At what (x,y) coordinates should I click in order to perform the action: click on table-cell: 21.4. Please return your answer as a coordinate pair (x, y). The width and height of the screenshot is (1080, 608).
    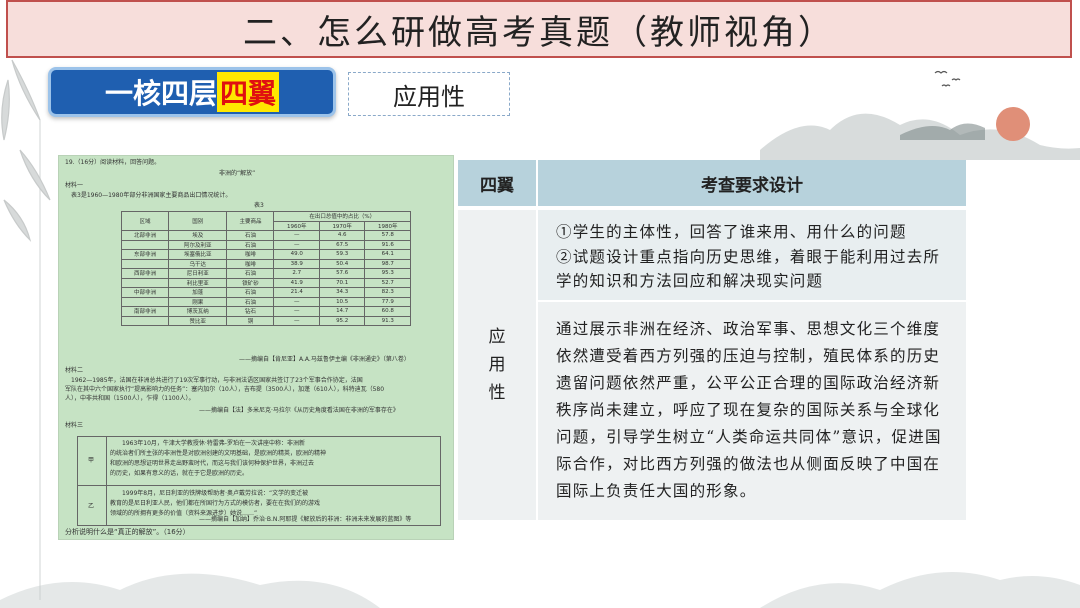
    Looking at the image, I should click on (296, 292).